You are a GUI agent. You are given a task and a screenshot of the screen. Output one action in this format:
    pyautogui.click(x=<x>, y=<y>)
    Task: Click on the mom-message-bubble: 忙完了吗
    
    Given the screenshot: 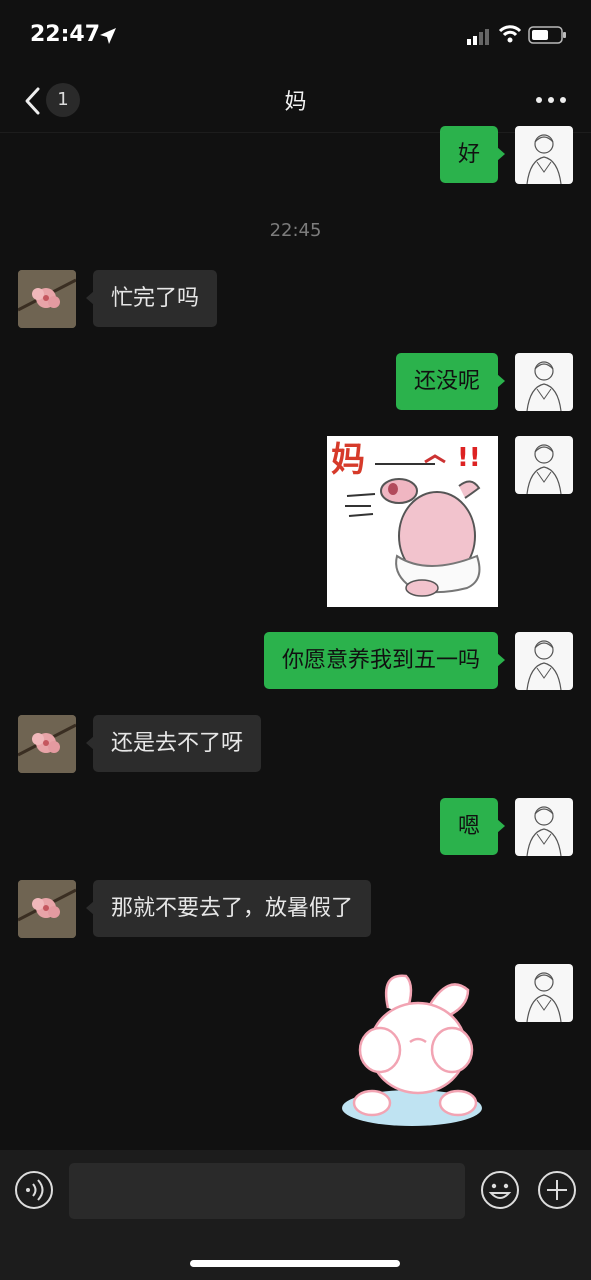 What is the action you would take?
    pyautogui.click(x=151, y=298)
    